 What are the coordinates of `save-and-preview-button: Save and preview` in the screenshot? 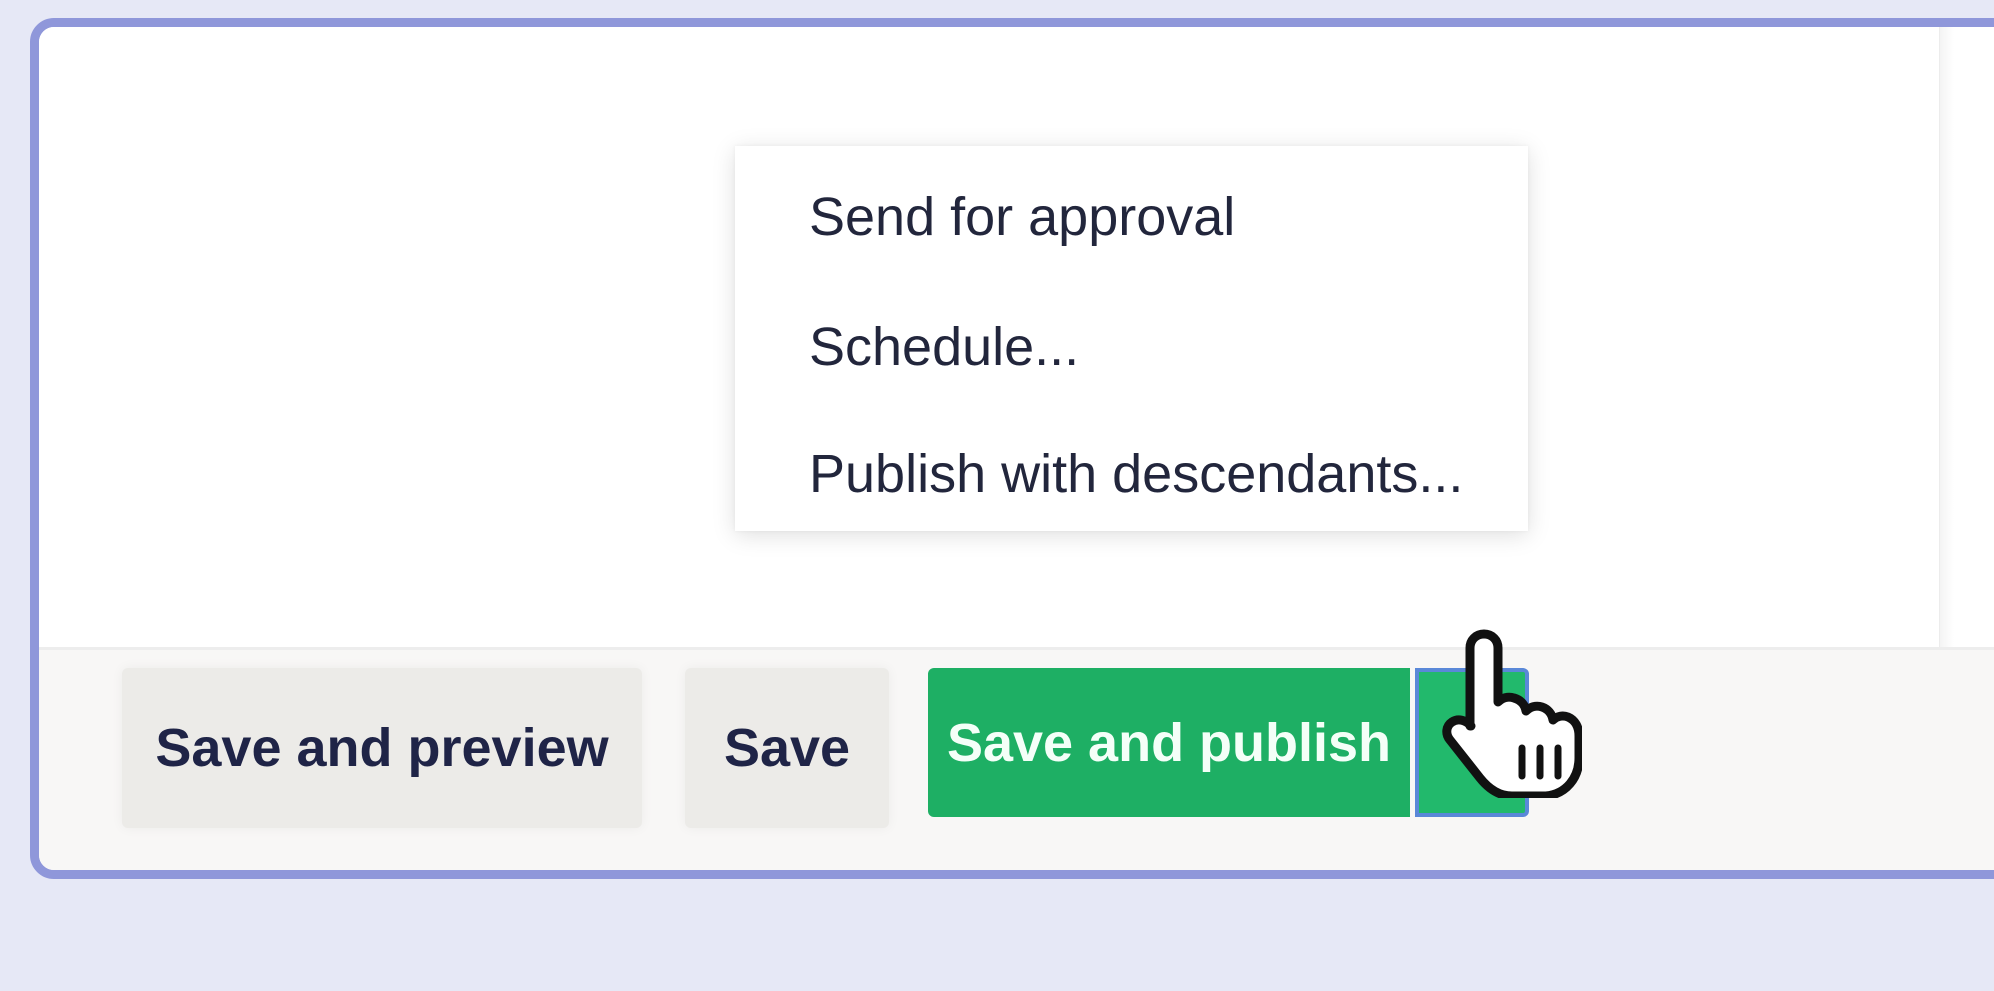 It's located at (382, 748).